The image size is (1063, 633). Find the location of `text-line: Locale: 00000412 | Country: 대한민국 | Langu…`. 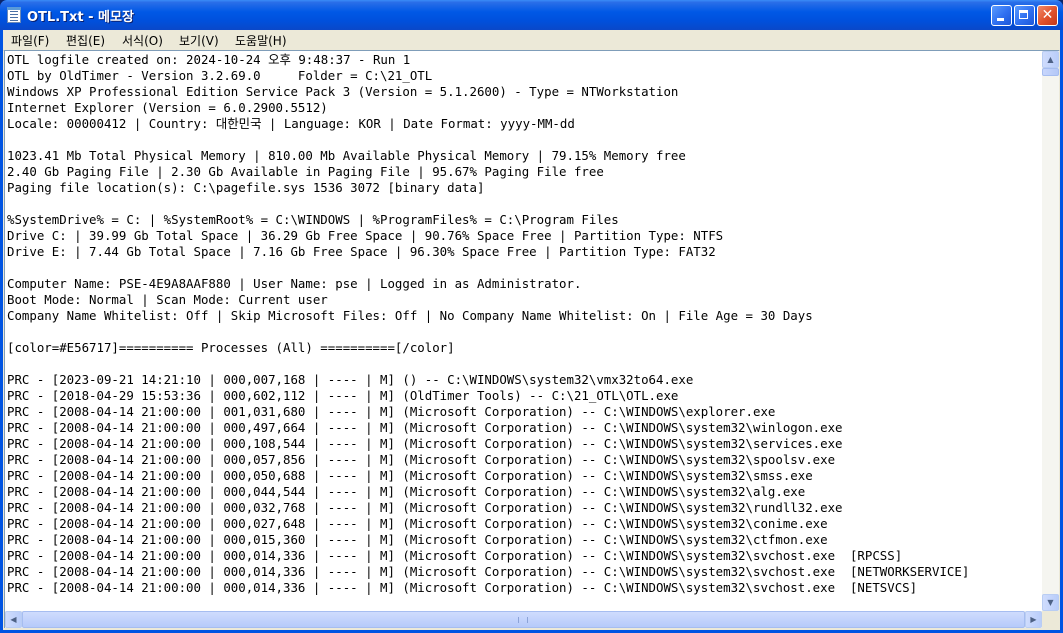

text-line: Locale: 00000412 | Country: 대한민국 | Langu… is located at coordinates (291, 123).